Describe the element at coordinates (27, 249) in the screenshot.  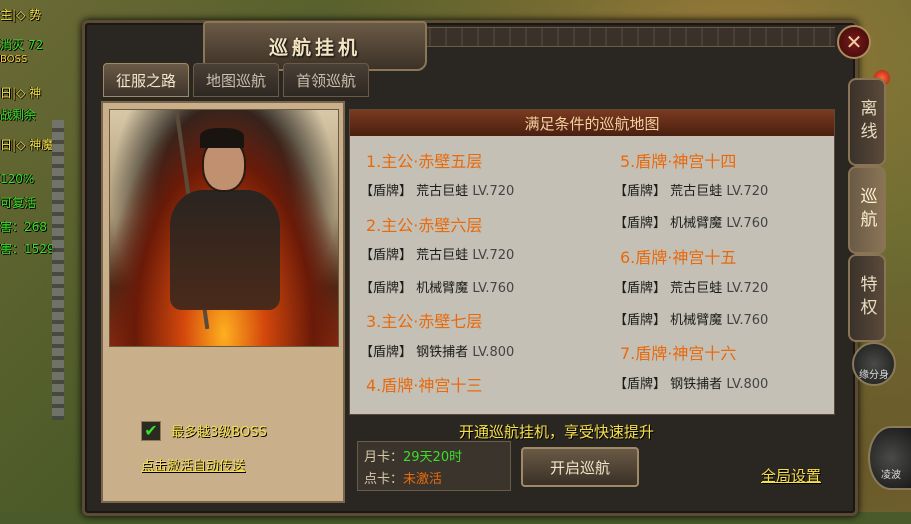
I see `hud-line: 害：1529` at that location.